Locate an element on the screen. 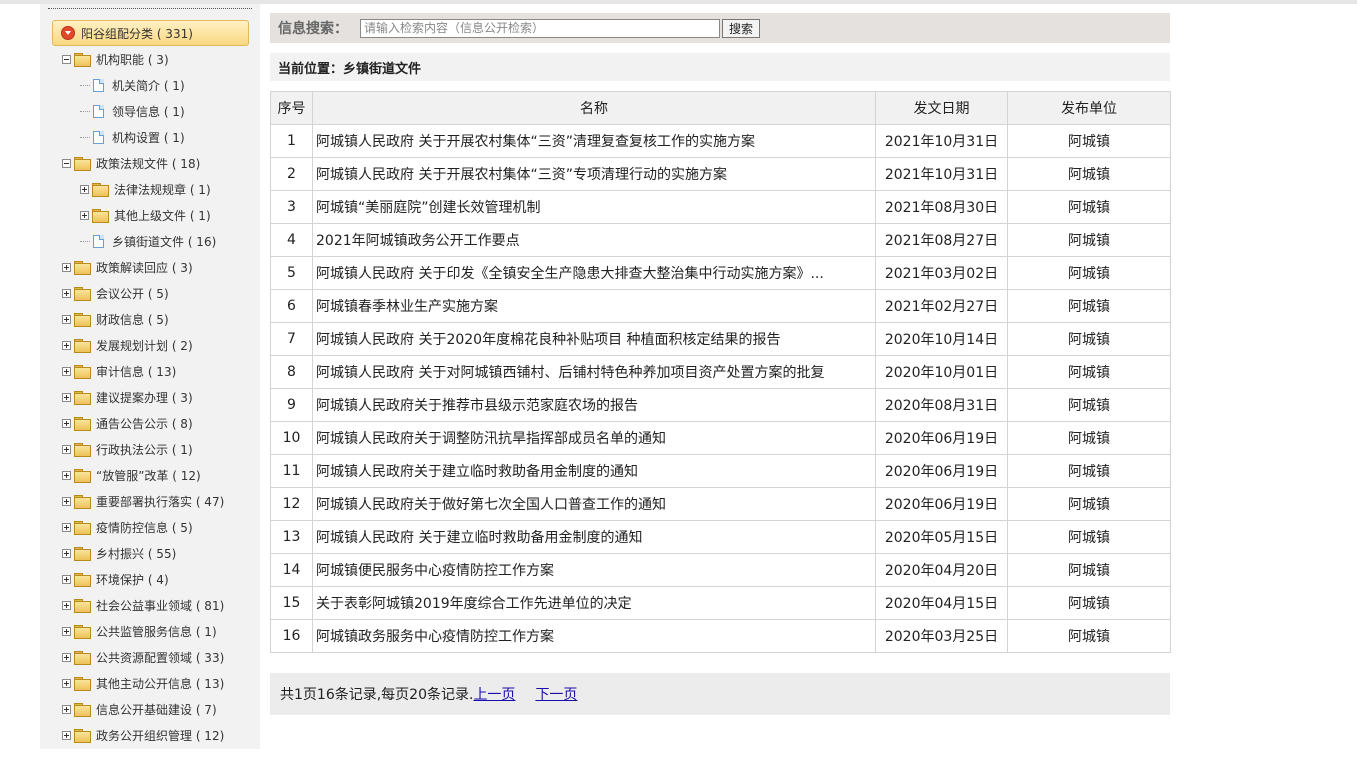 This screenshot has width=1357, height=769. tree-item: 建议提案办理 ( 3) is located at coordinates (127, 397).